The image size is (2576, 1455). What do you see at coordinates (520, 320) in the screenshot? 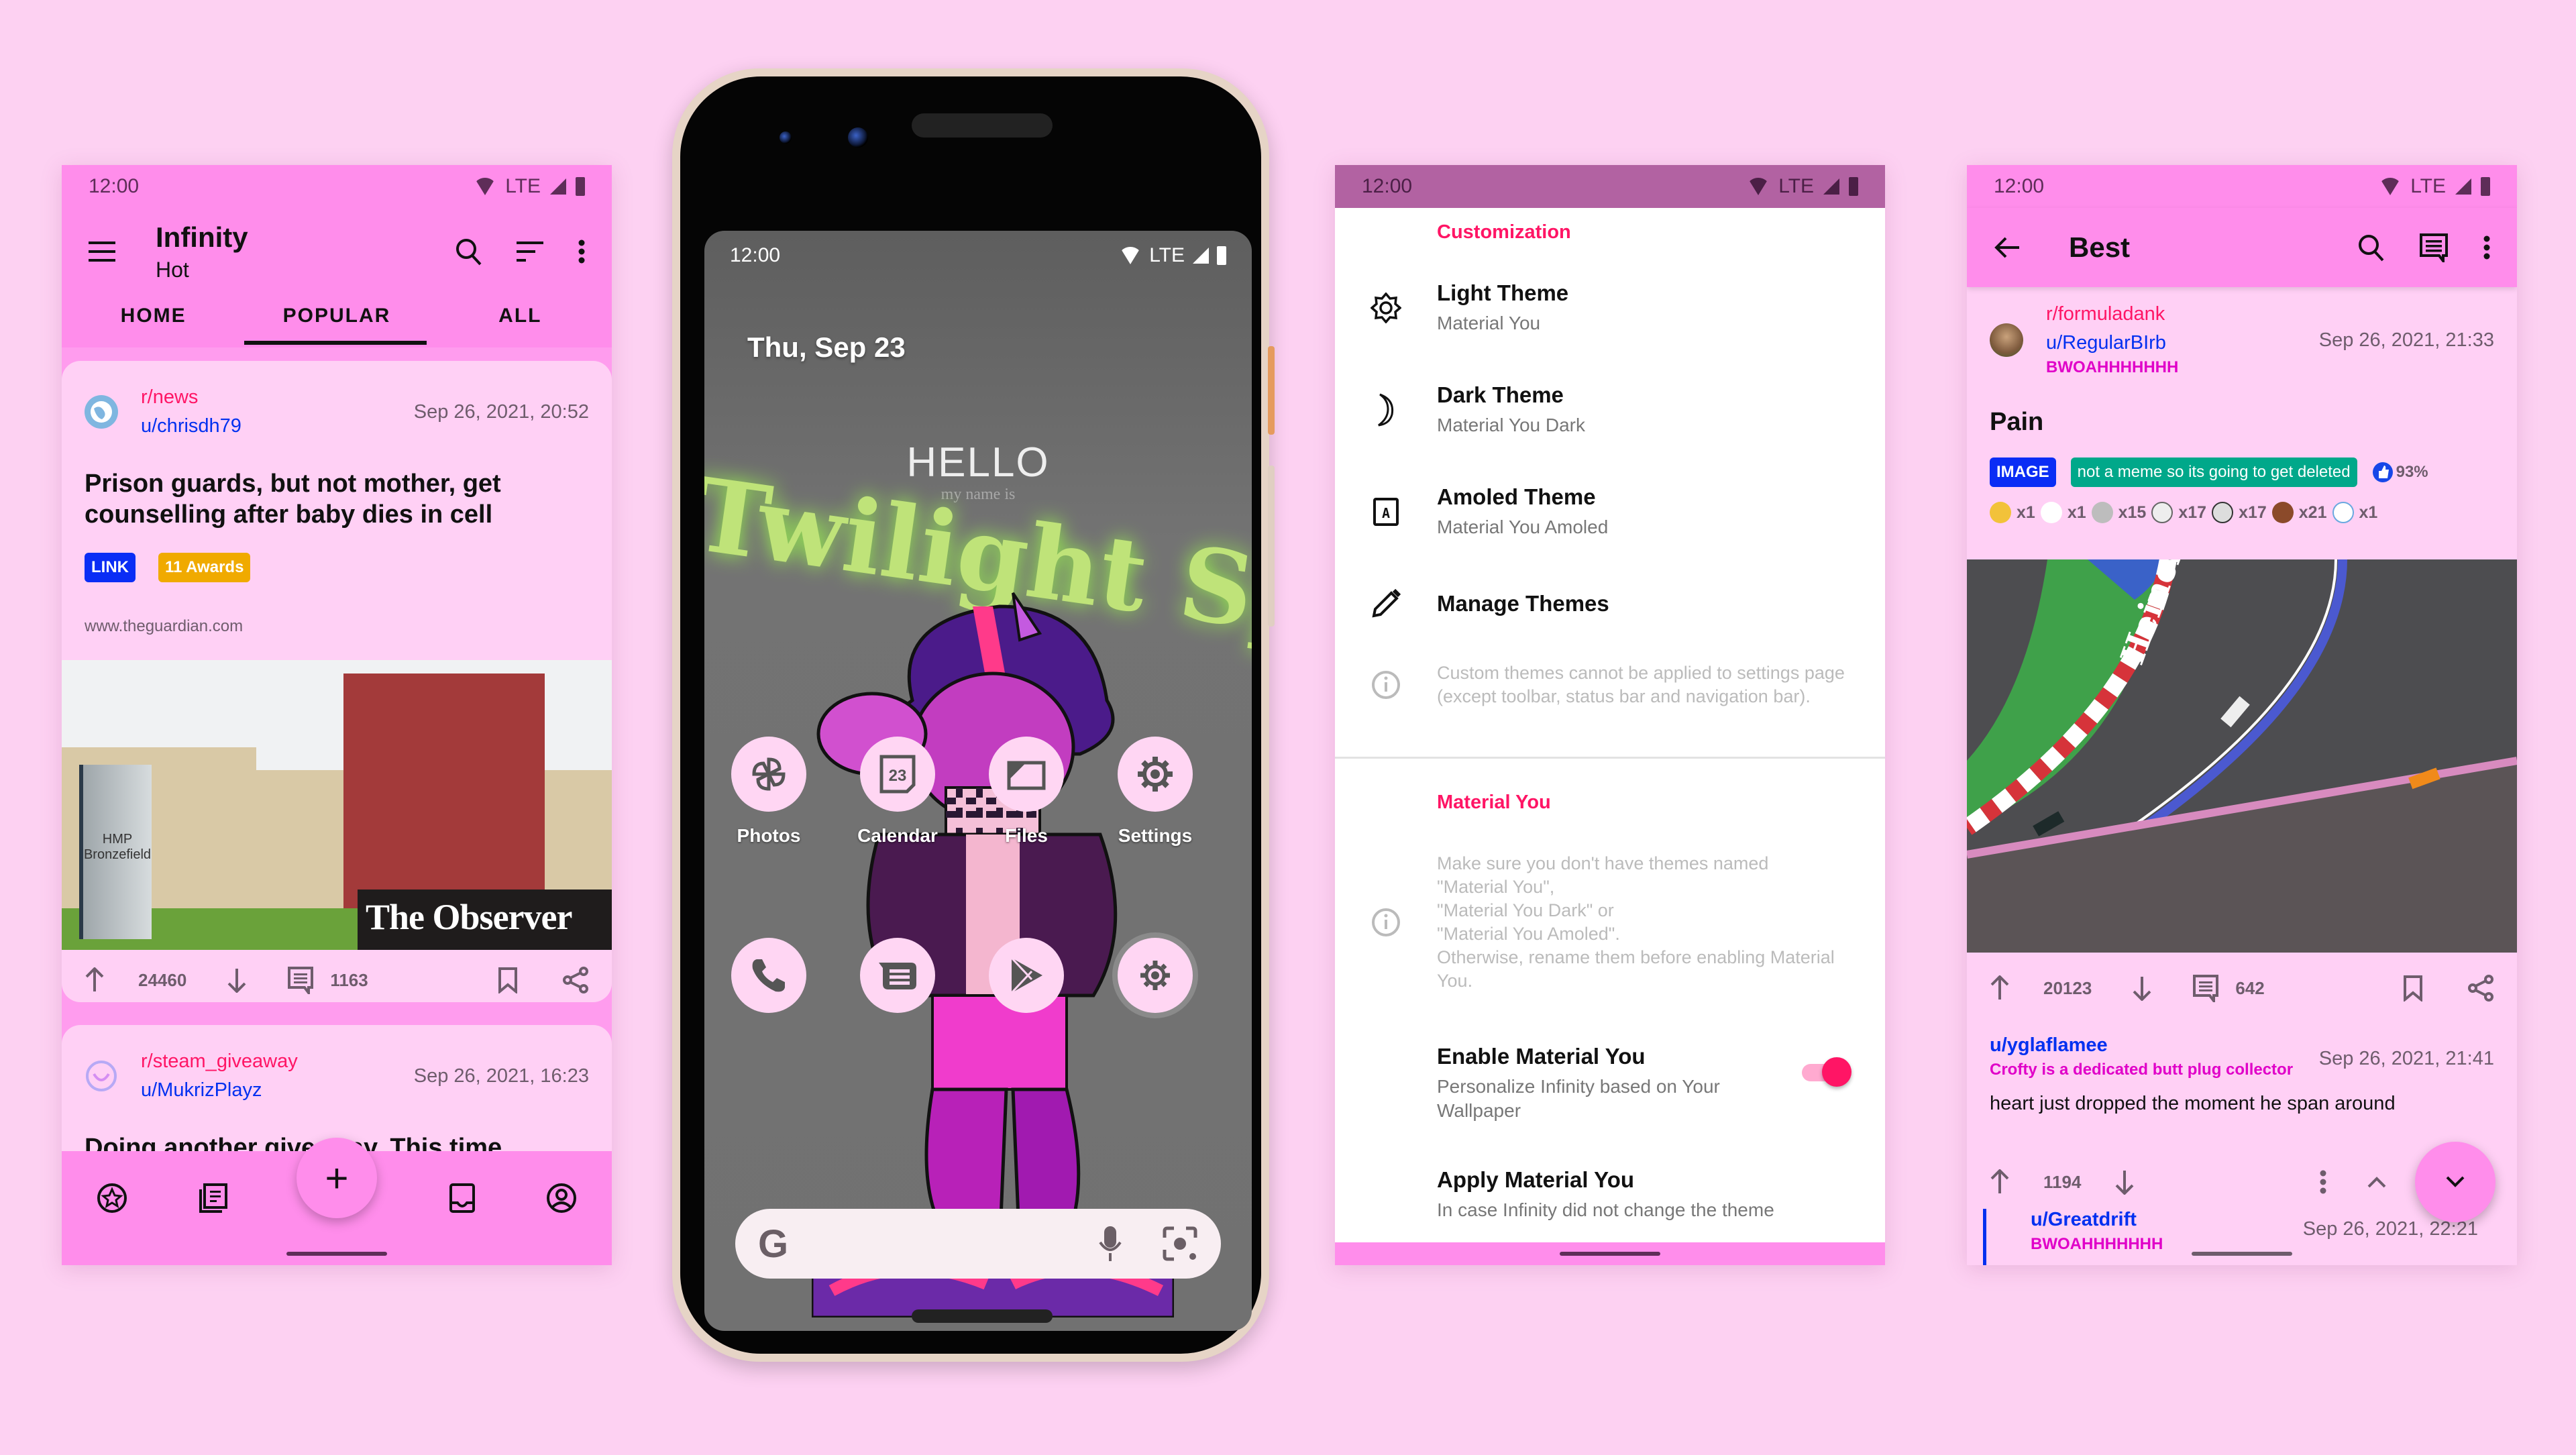
I see `tab-all: ALL` at bounding box center [520, 320].